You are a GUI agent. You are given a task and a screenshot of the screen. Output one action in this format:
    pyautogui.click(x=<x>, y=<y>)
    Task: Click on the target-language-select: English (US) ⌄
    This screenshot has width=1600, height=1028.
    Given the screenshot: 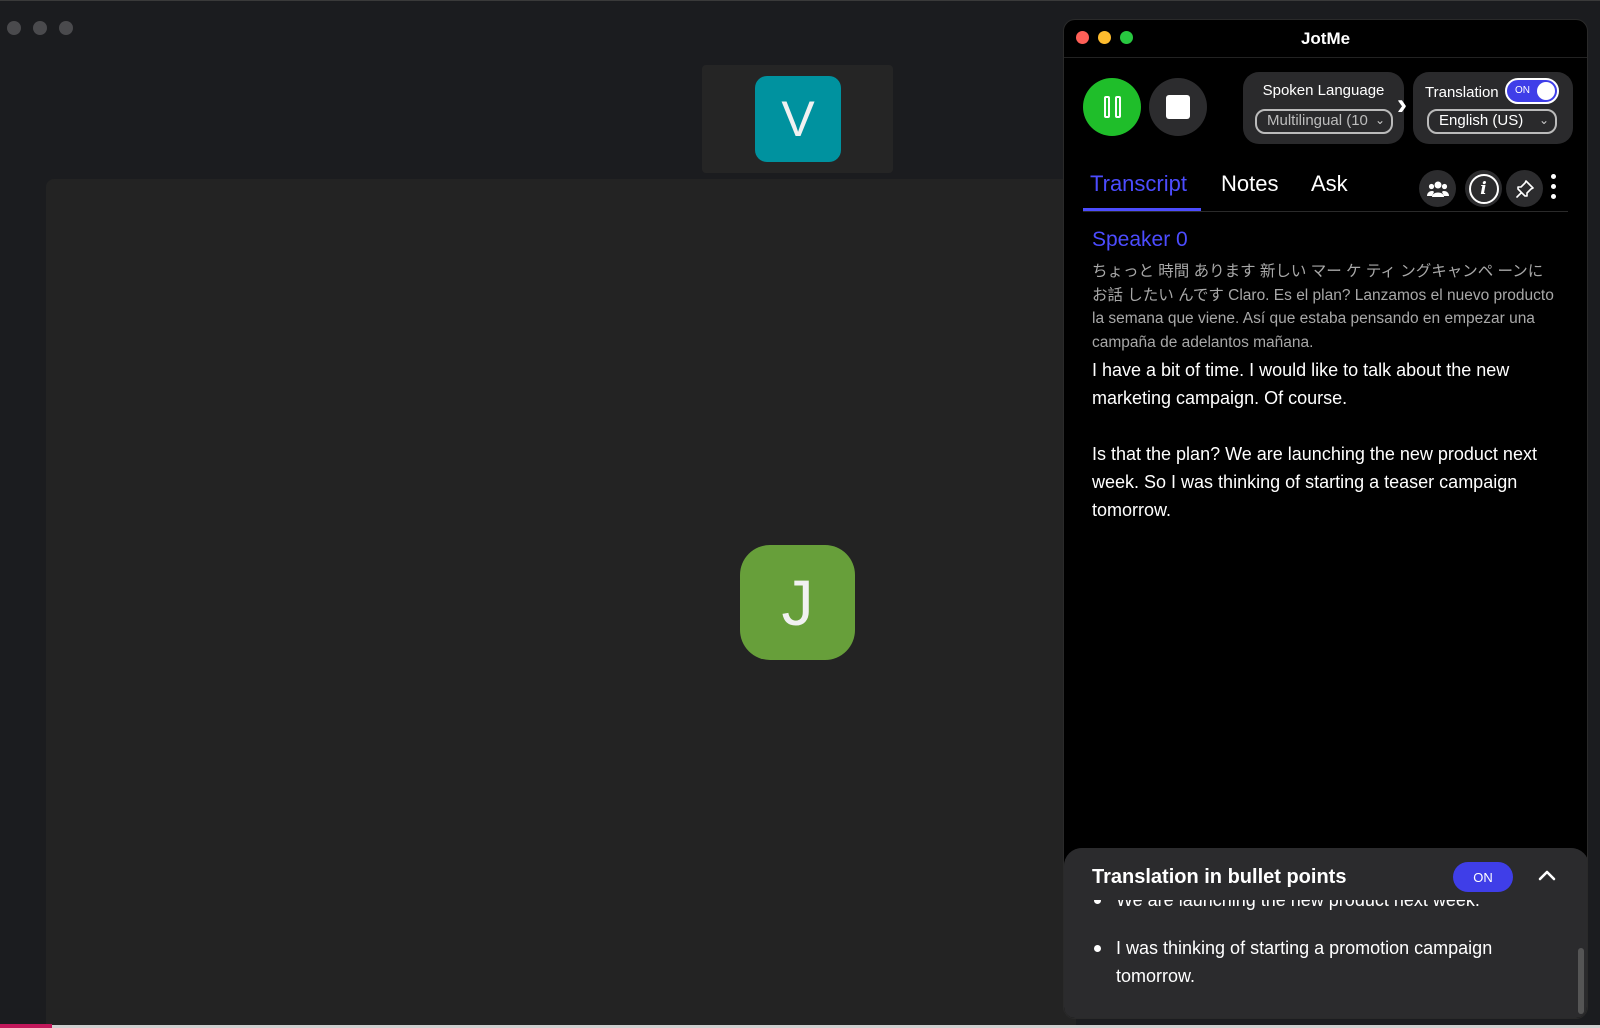 What is the action you would take?
    pyautogui.click(x=1492, y=121)
    